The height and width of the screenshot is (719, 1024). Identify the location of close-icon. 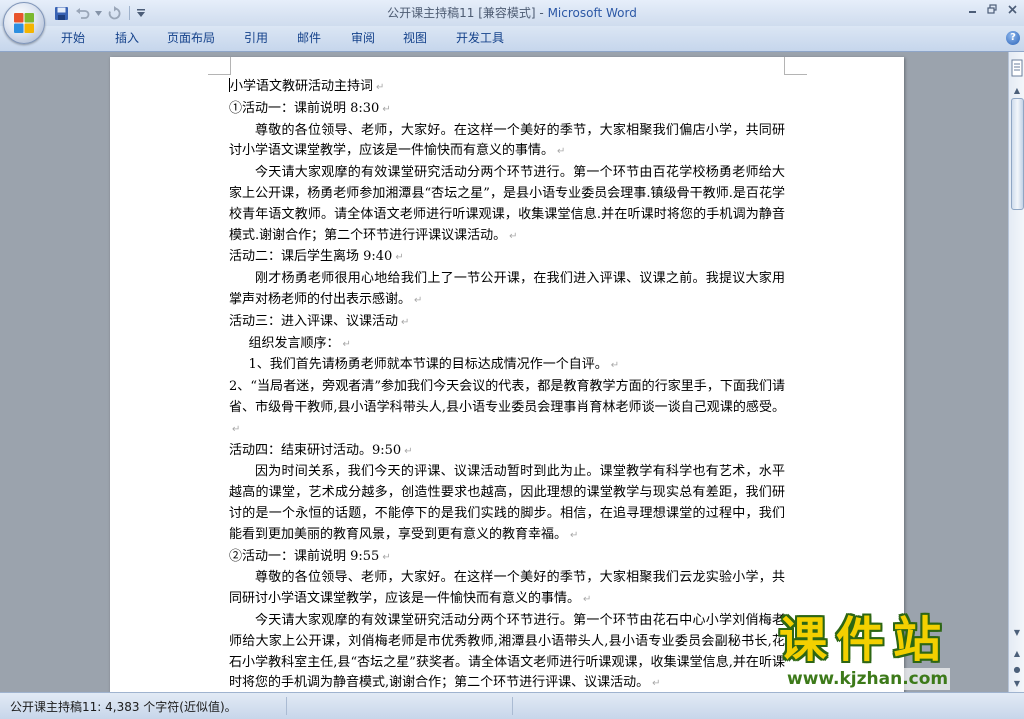
(1012, 9).